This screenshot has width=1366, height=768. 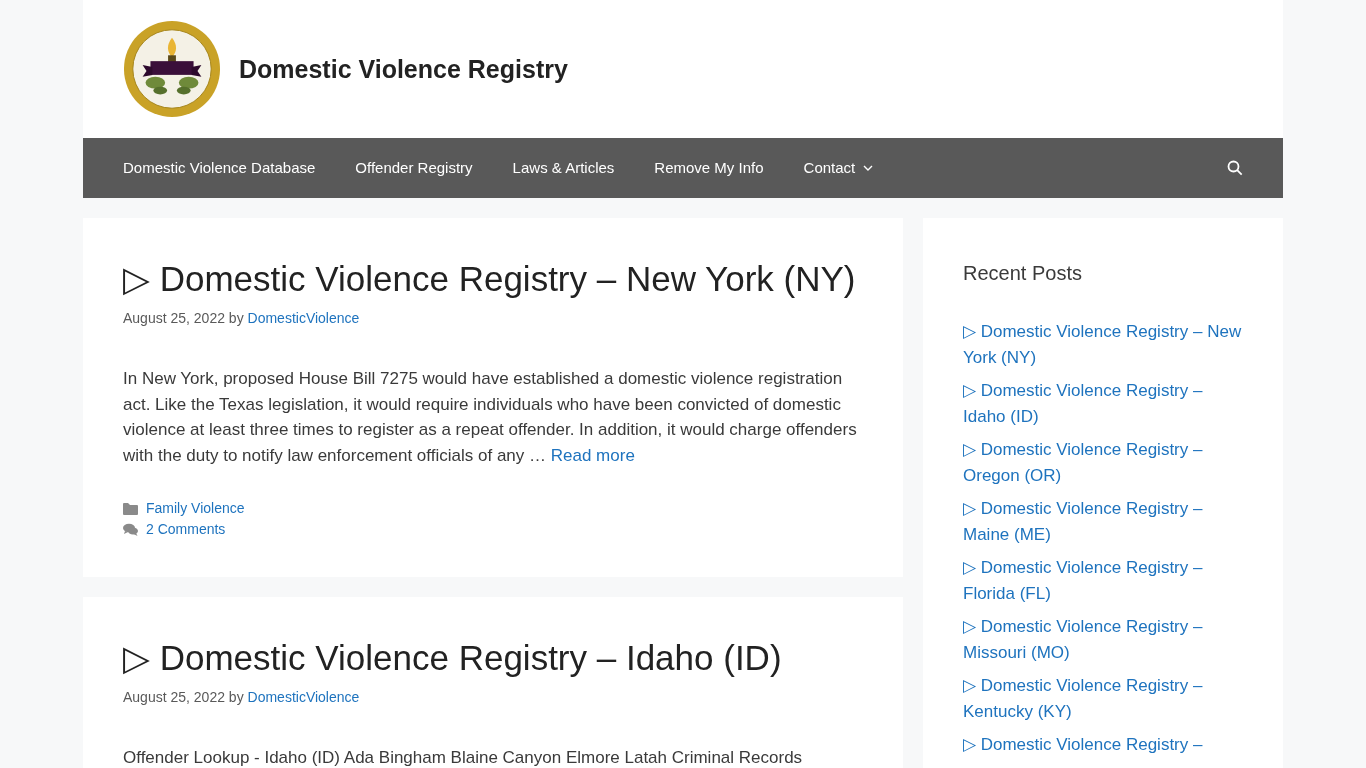 I want to click on post-excerpt: Offender Lookup - Idaho (ID) Ada Bingham Blaine Canyon Elmore Latah Criminal Records, so click(x=463, y=757).